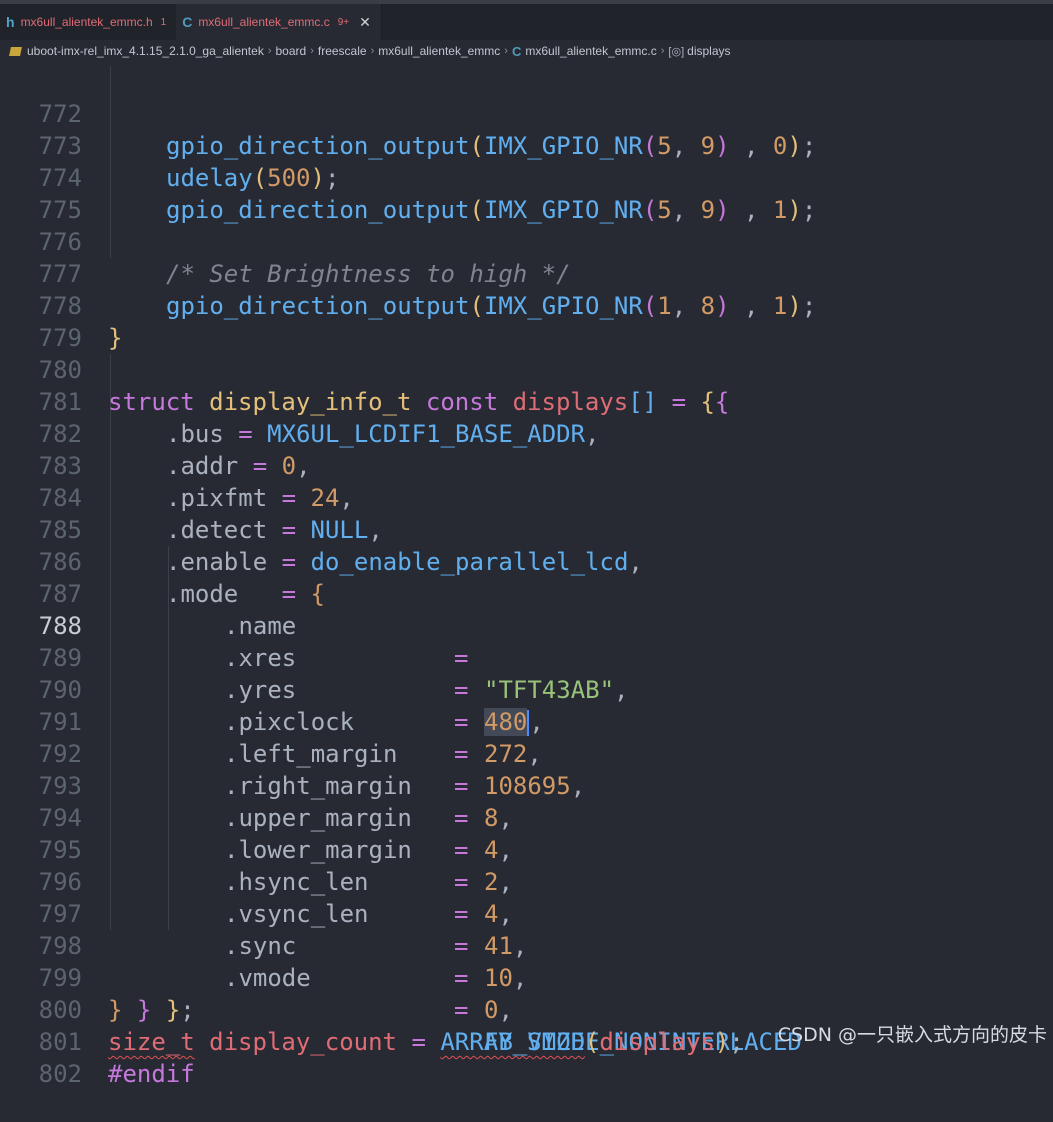 The width and height of the screenshot is (1053, 1122). I want to click on tab-label: mx6ull_alientek_emmc.c, so click(264, 22).